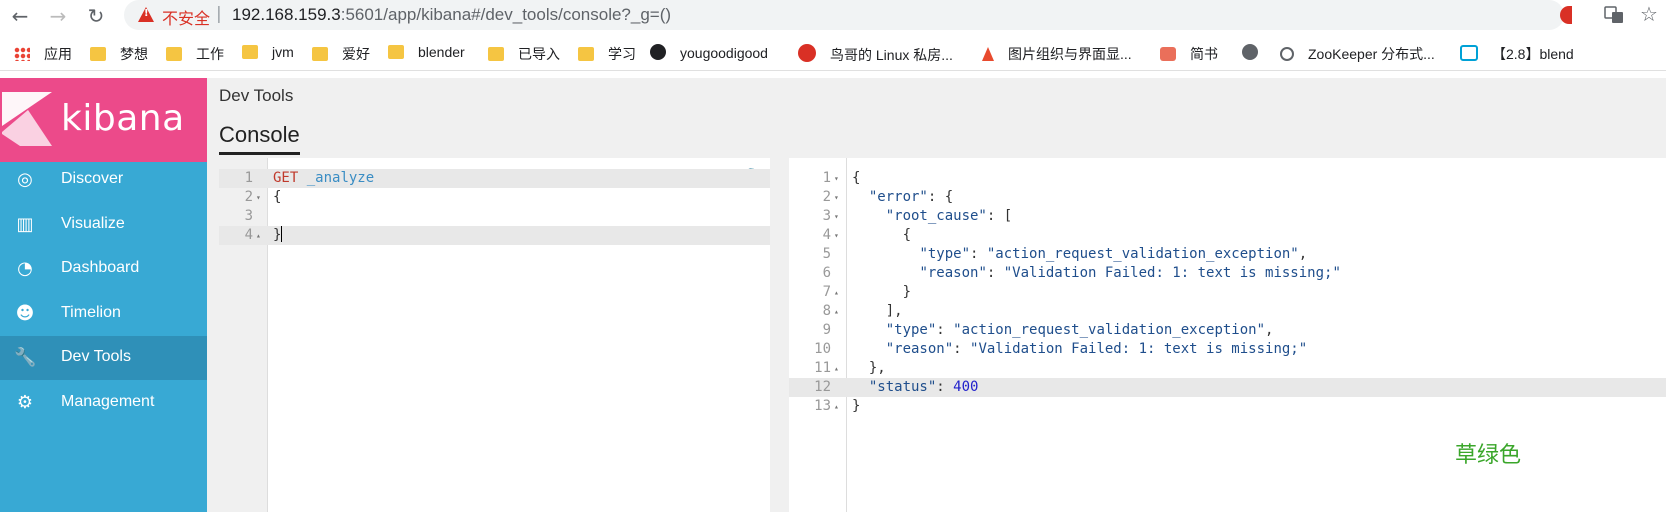 This screenshot has width=1666, height=512. Describe the element at coordinates (195, 54) in the screenshot. I see `bookmark-item: 工作` at that location.